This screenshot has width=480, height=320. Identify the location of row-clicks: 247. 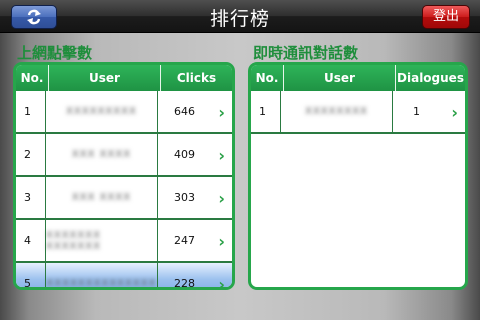
(184, 240).